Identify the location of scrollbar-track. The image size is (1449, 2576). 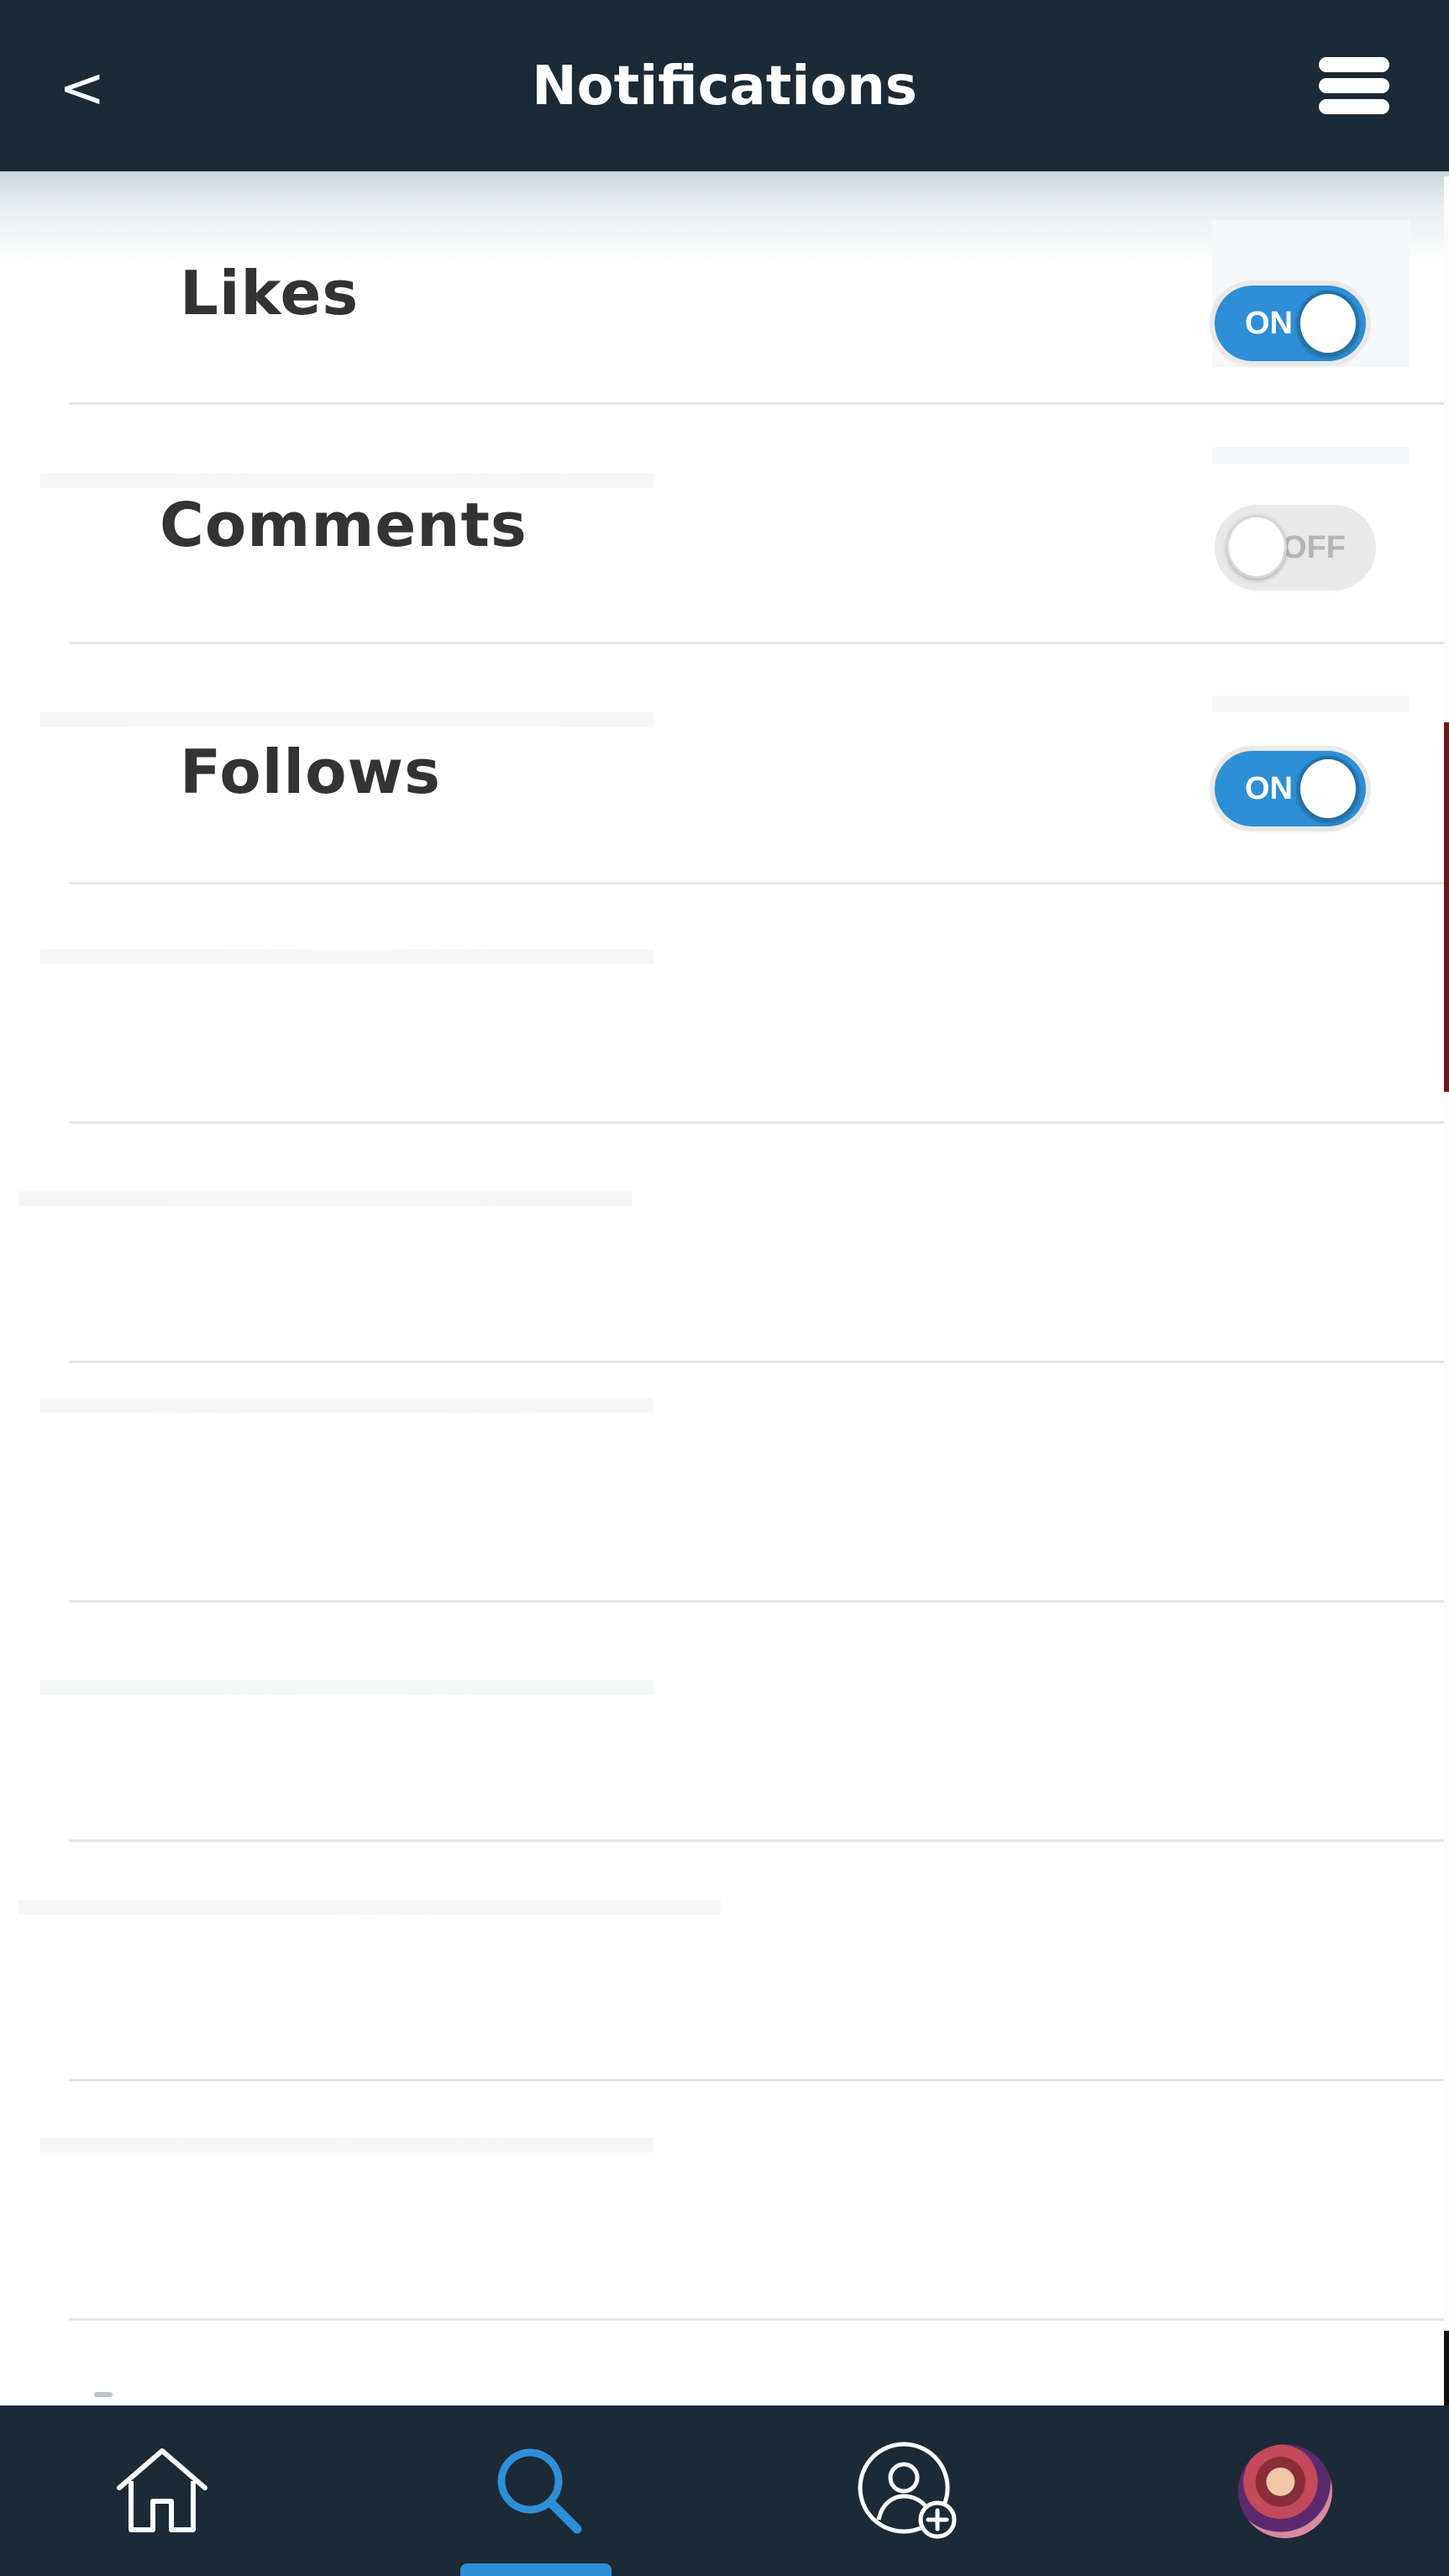
(1446, 1293).